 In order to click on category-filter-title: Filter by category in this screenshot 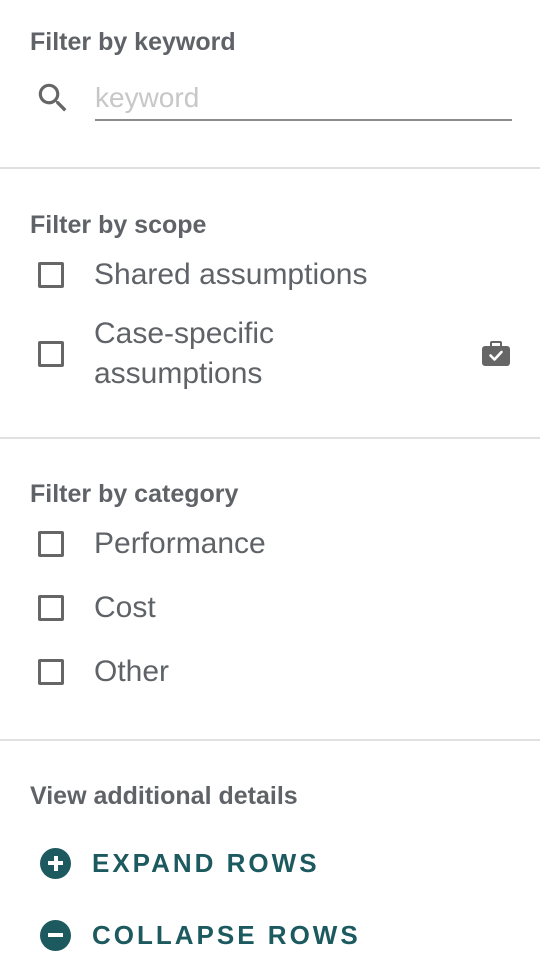, I will do `click(134, 494)`.